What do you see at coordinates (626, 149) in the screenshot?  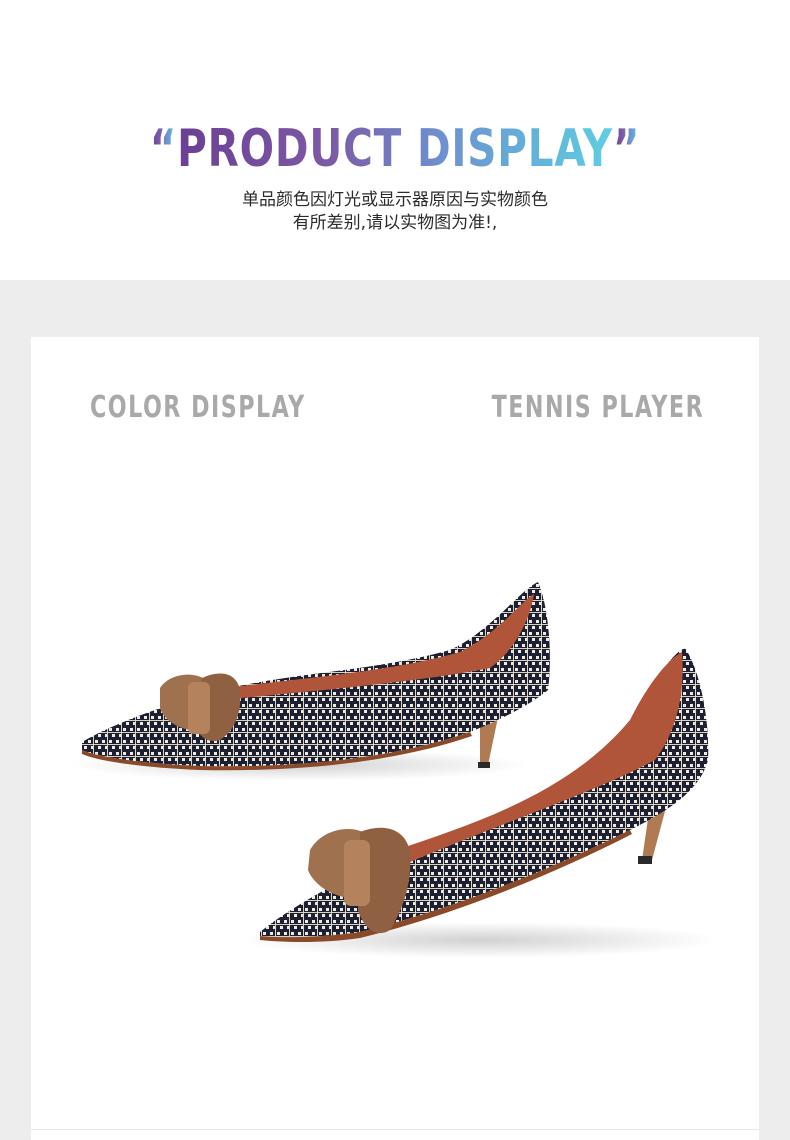 I see `title-close-quote: ”` at bounding box center [626, 149].